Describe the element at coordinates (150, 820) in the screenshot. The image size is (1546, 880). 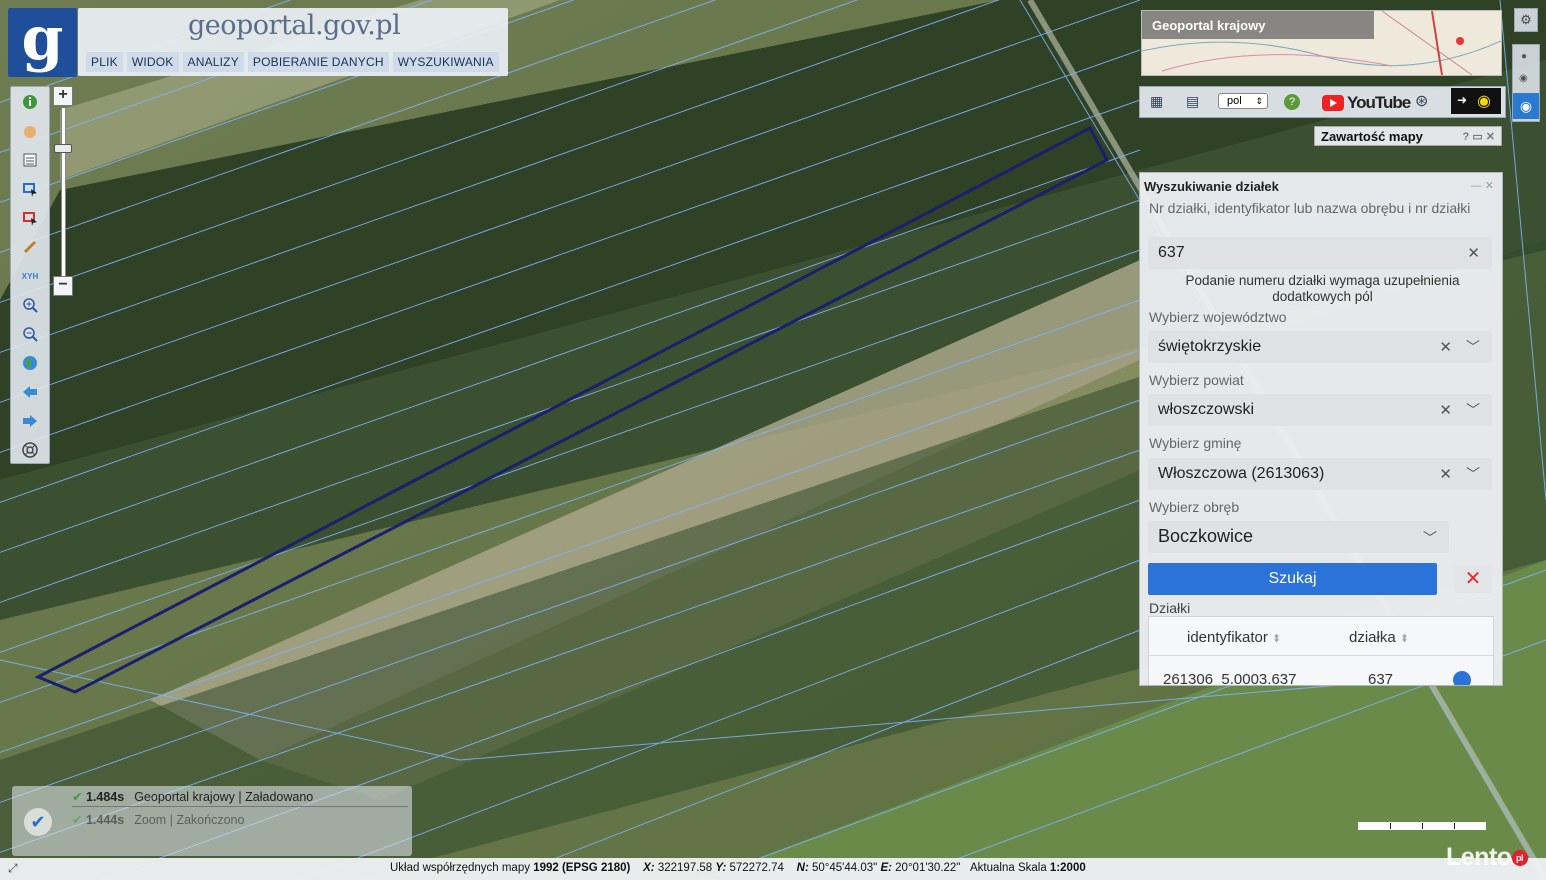
I see `load-source: Zoom` at that location.